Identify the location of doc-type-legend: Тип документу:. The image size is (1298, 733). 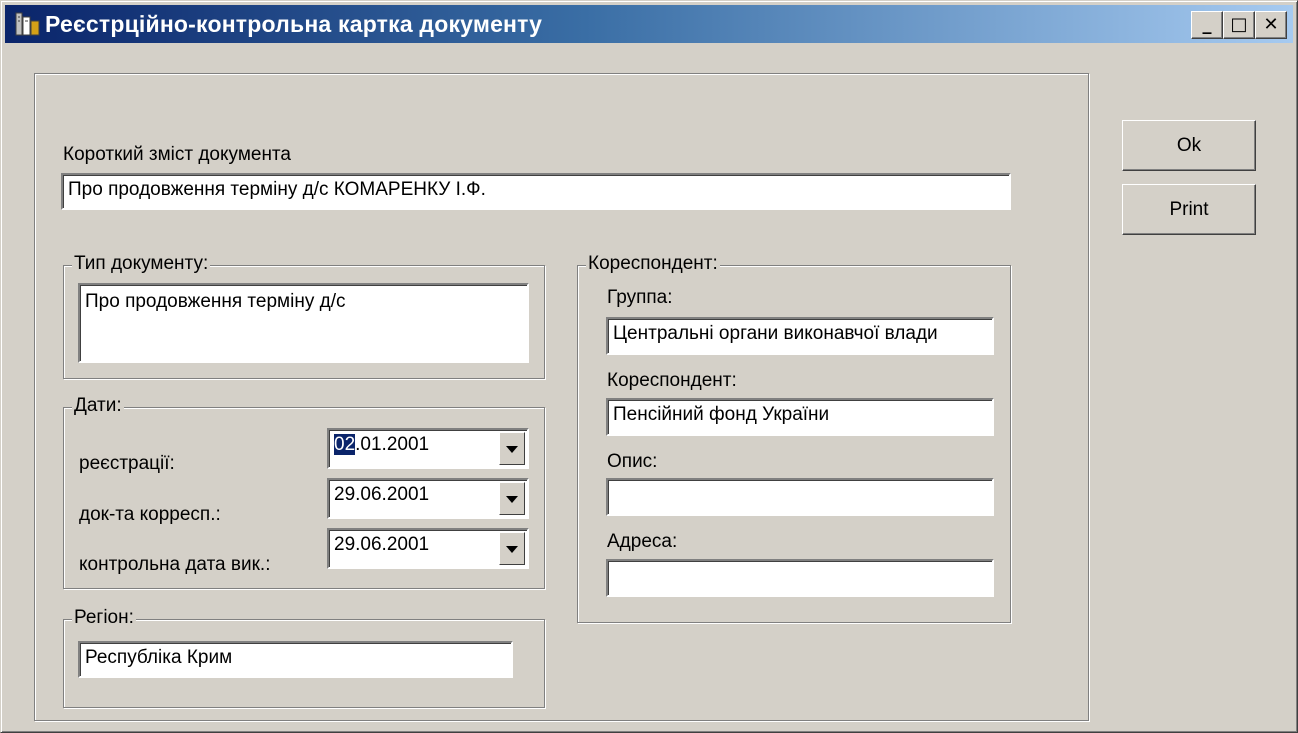
(141, 264).